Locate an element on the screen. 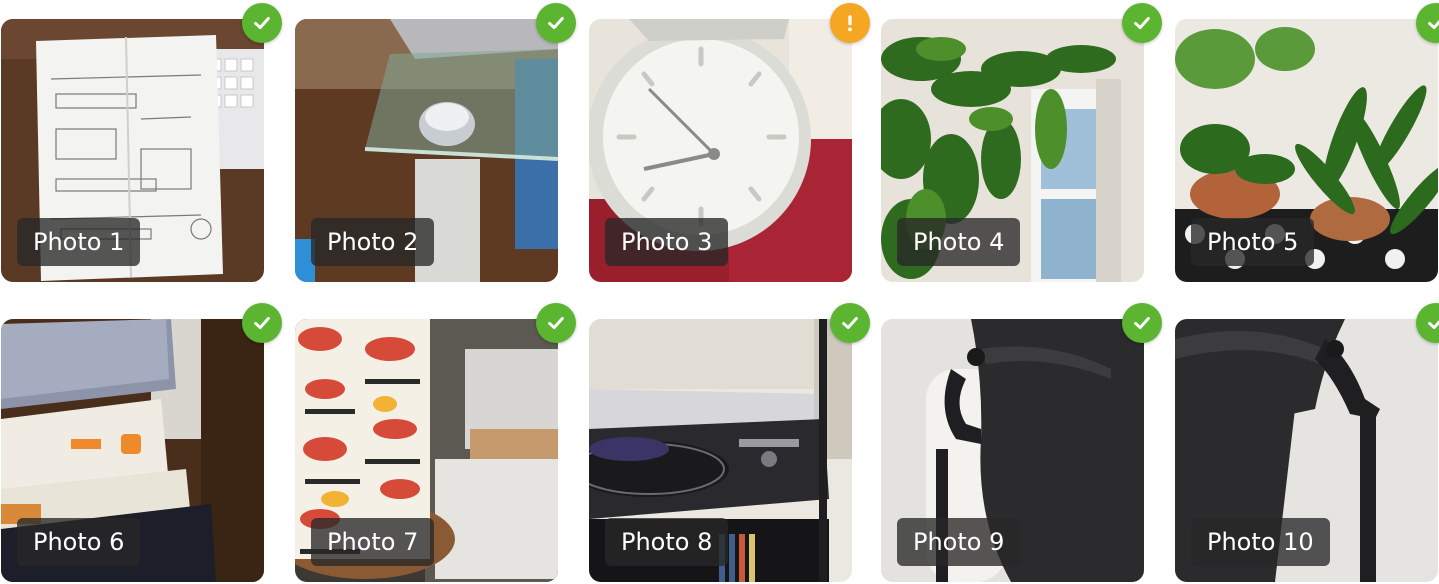 This screenshot has height=584, width=1439. photo-tile-5: Photo 5 is located at coordinates (1307, 142).